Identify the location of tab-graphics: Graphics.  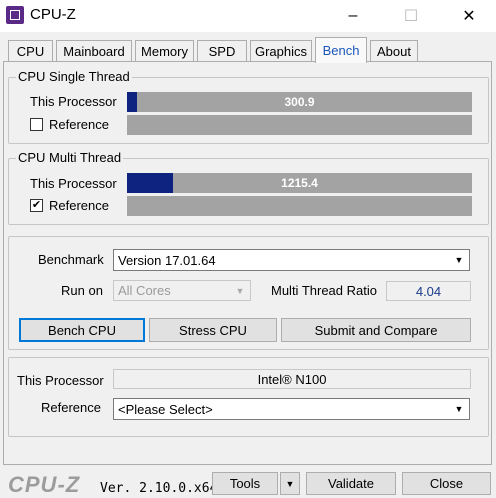
(281, 51).